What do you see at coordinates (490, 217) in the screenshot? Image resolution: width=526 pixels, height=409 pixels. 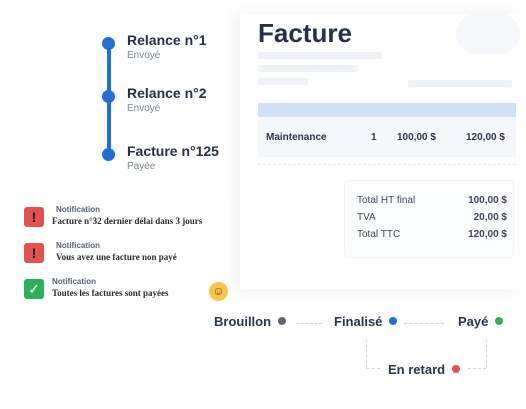 I see `total-value: 20,00 $` at bounding box center [490, 217].